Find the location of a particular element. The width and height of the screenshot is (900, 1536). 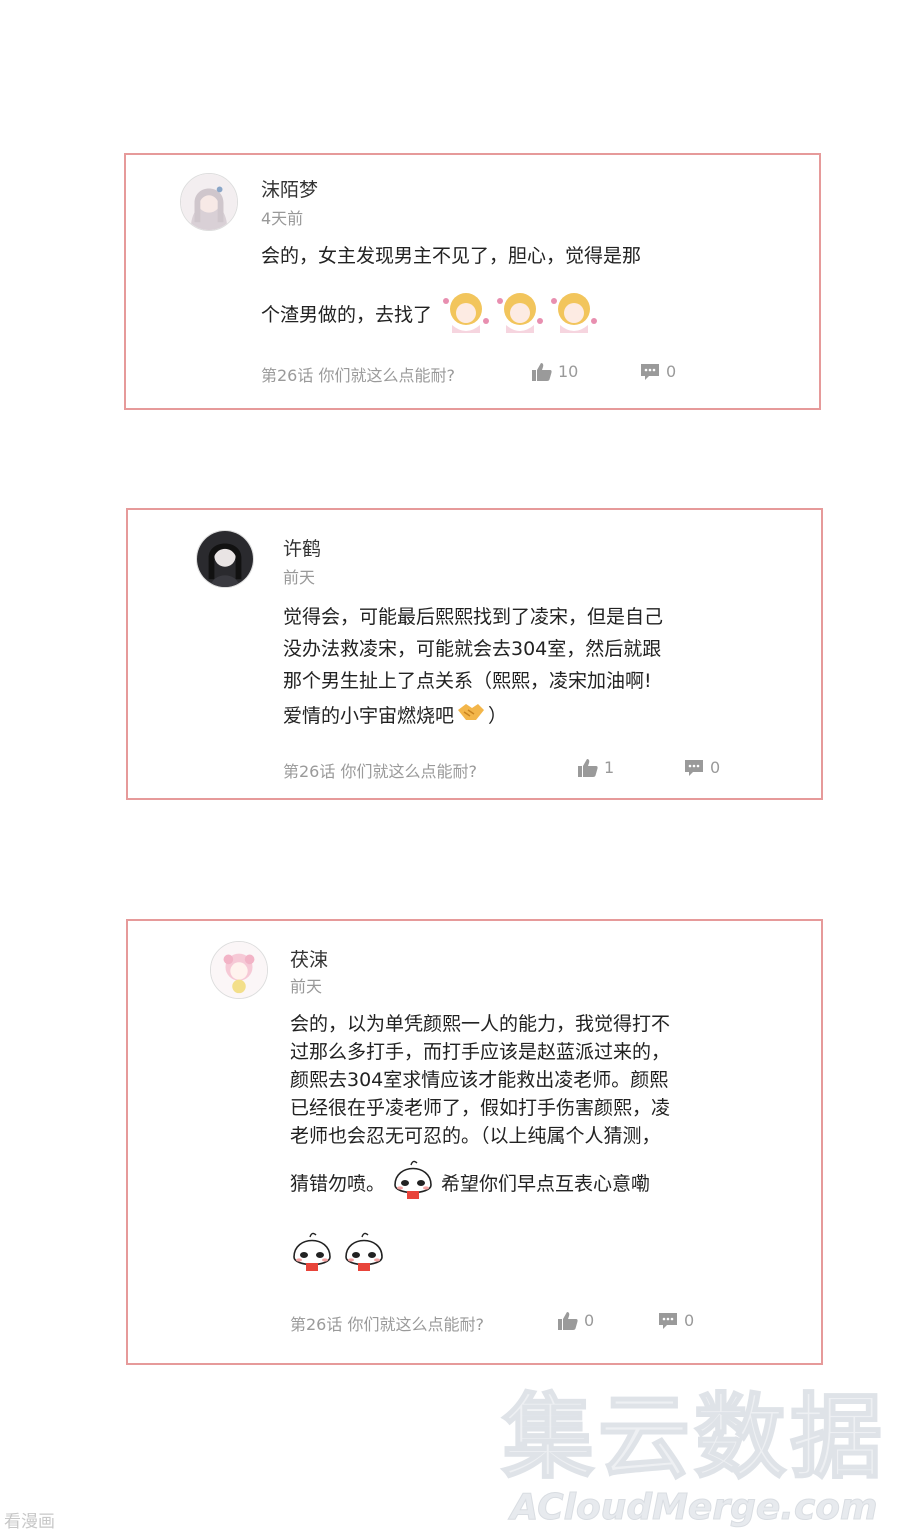

comment-text-line: 那个男生扯上了点关系（熙熙，凌宋加油啊! is located at coordinates (467, 681).